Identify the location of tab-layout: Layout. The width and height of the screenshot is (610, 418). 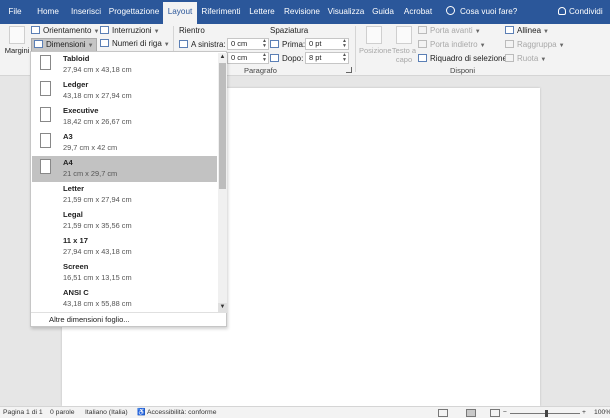
(180, 13).